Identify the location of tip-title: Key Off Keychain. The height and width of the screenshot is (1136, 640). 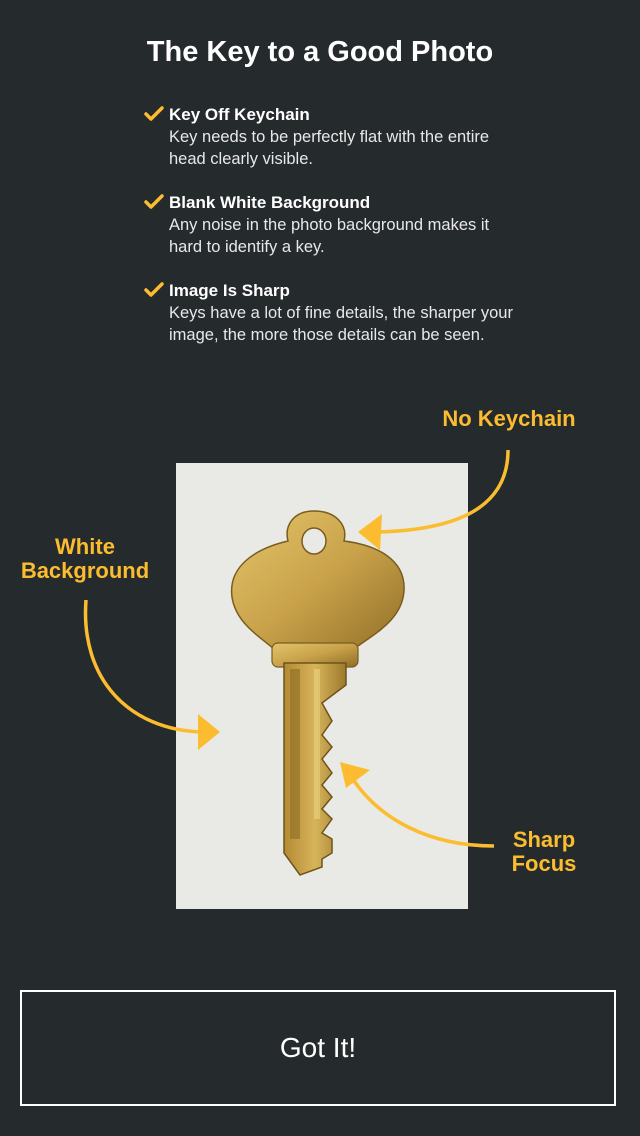
(239, 114).